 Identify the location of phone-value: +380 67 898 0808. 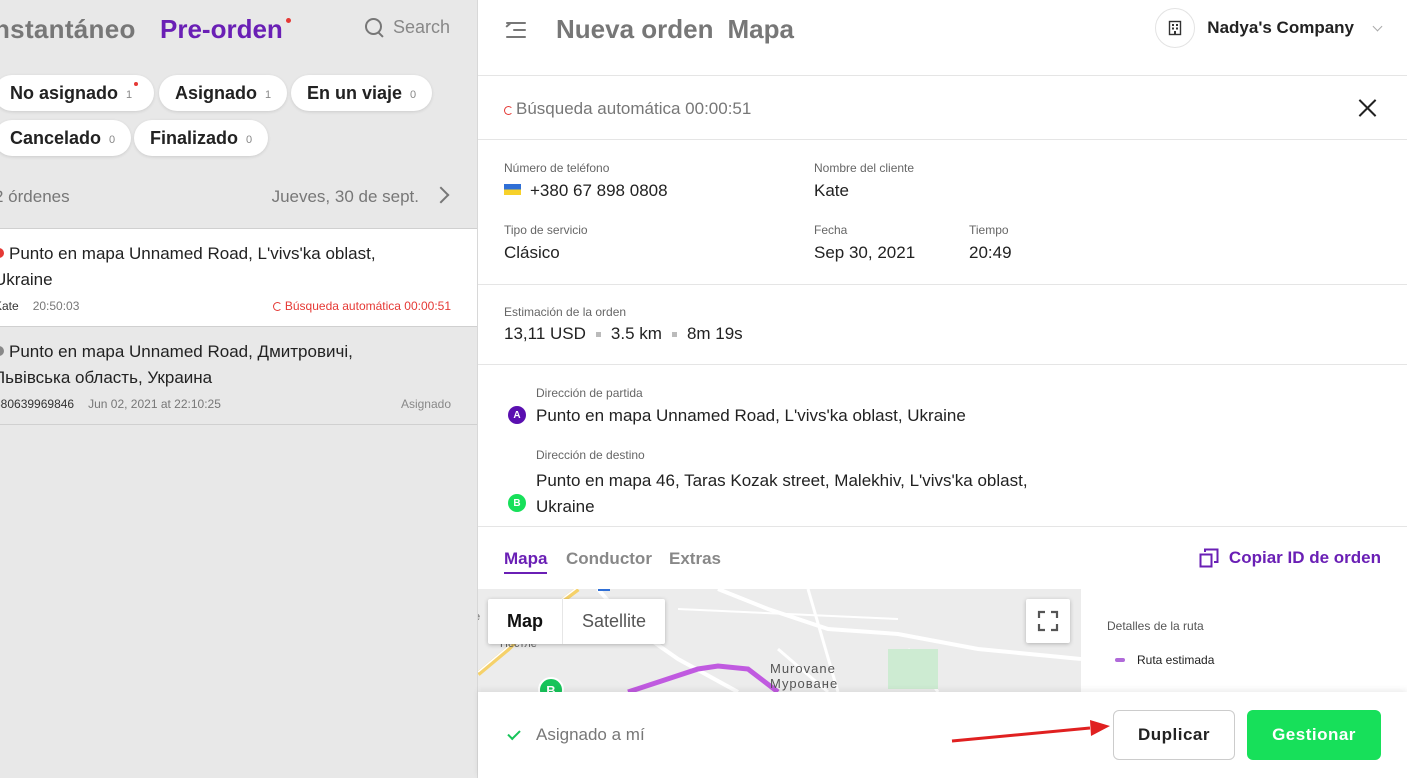
(586, 191).